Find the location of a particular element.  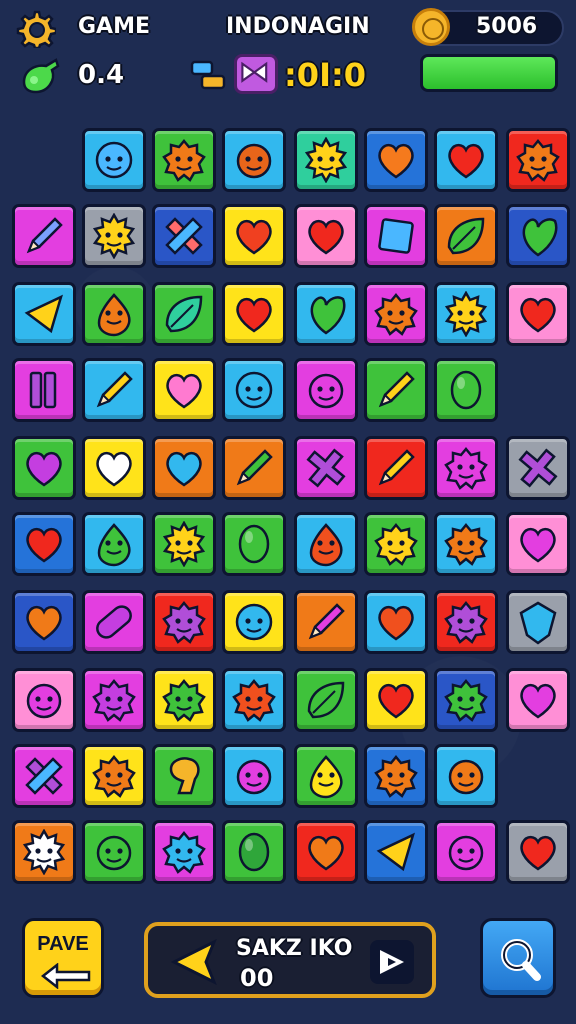

round-face-icon is located at coordinates (114, 853).